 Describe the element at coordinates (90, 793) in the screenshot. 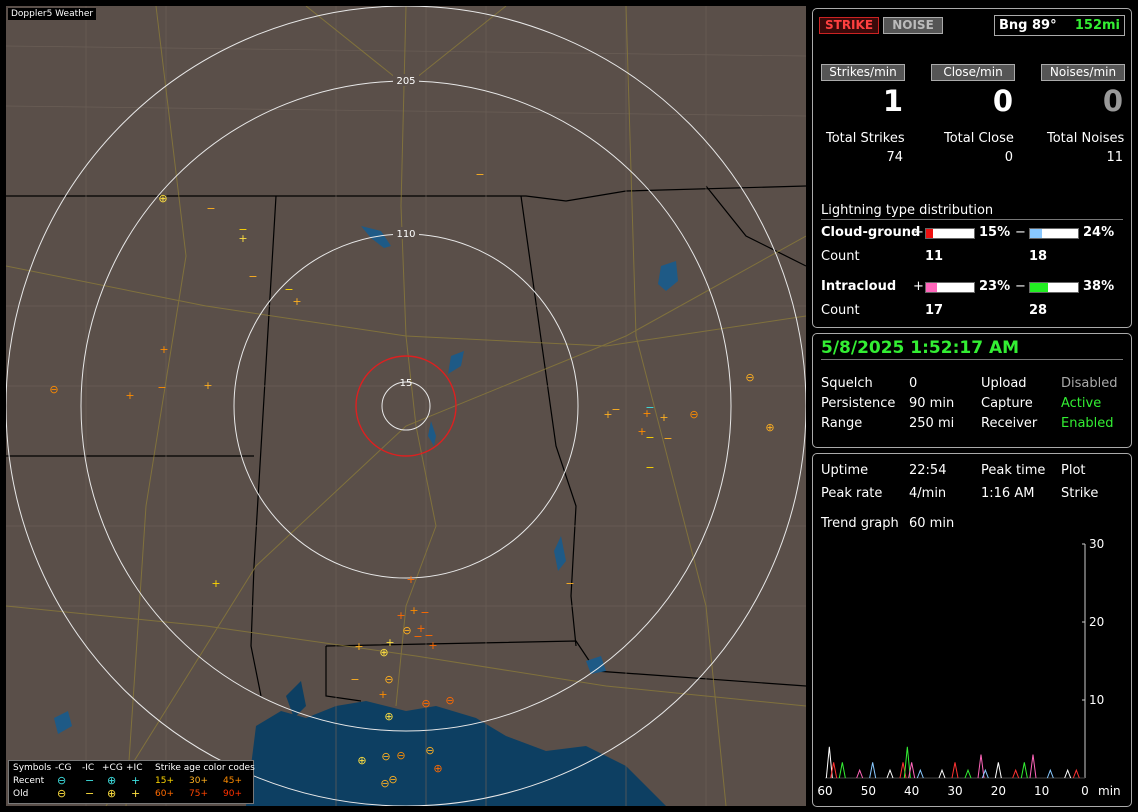

I see `legend-old-neg-ic-icon: −` at that location.